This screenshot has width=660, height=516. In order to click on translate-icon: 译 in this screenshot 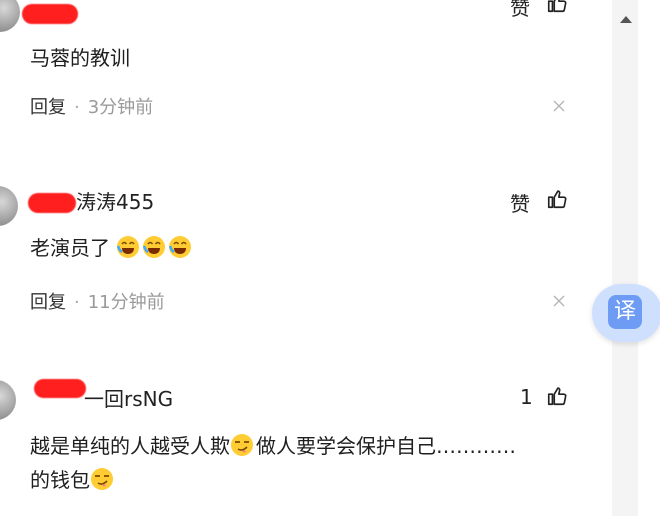, I will do `click(625, 312)`.